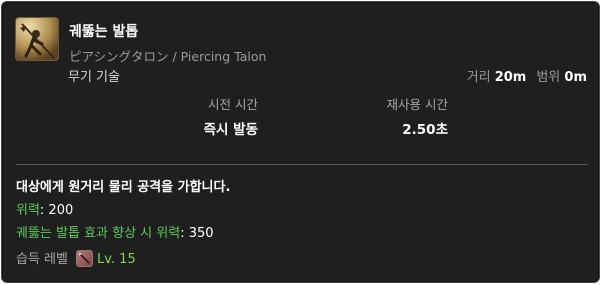 This screenshot has width=602, height=285. I want to click on cast-time-value: 즉시 발동, so click(230, 130).